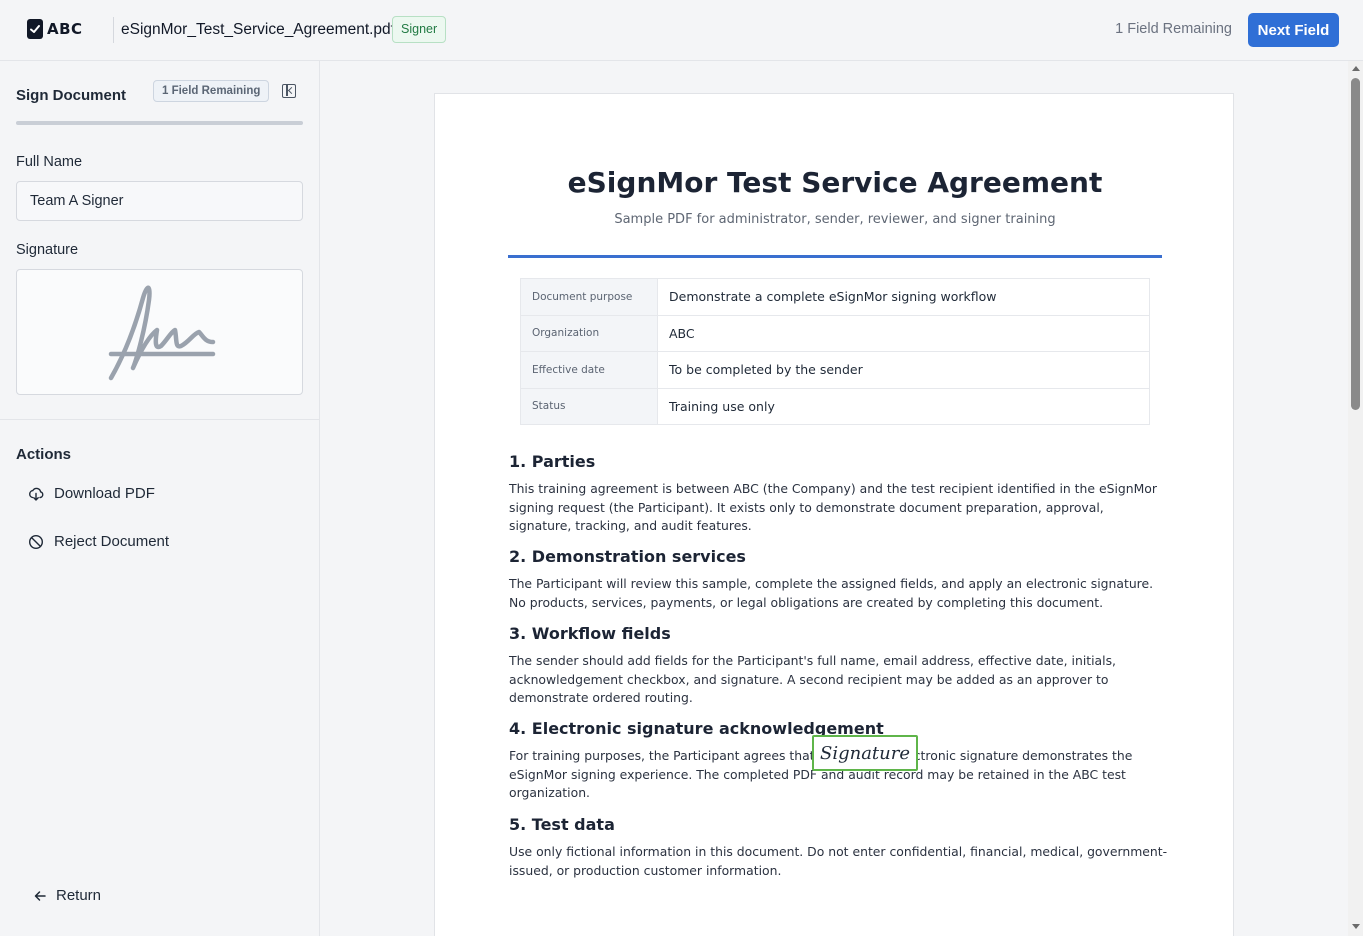 The width and height of the screenshot is (1363, 936). I want to click on sidebar-divider, so click(160, 419).